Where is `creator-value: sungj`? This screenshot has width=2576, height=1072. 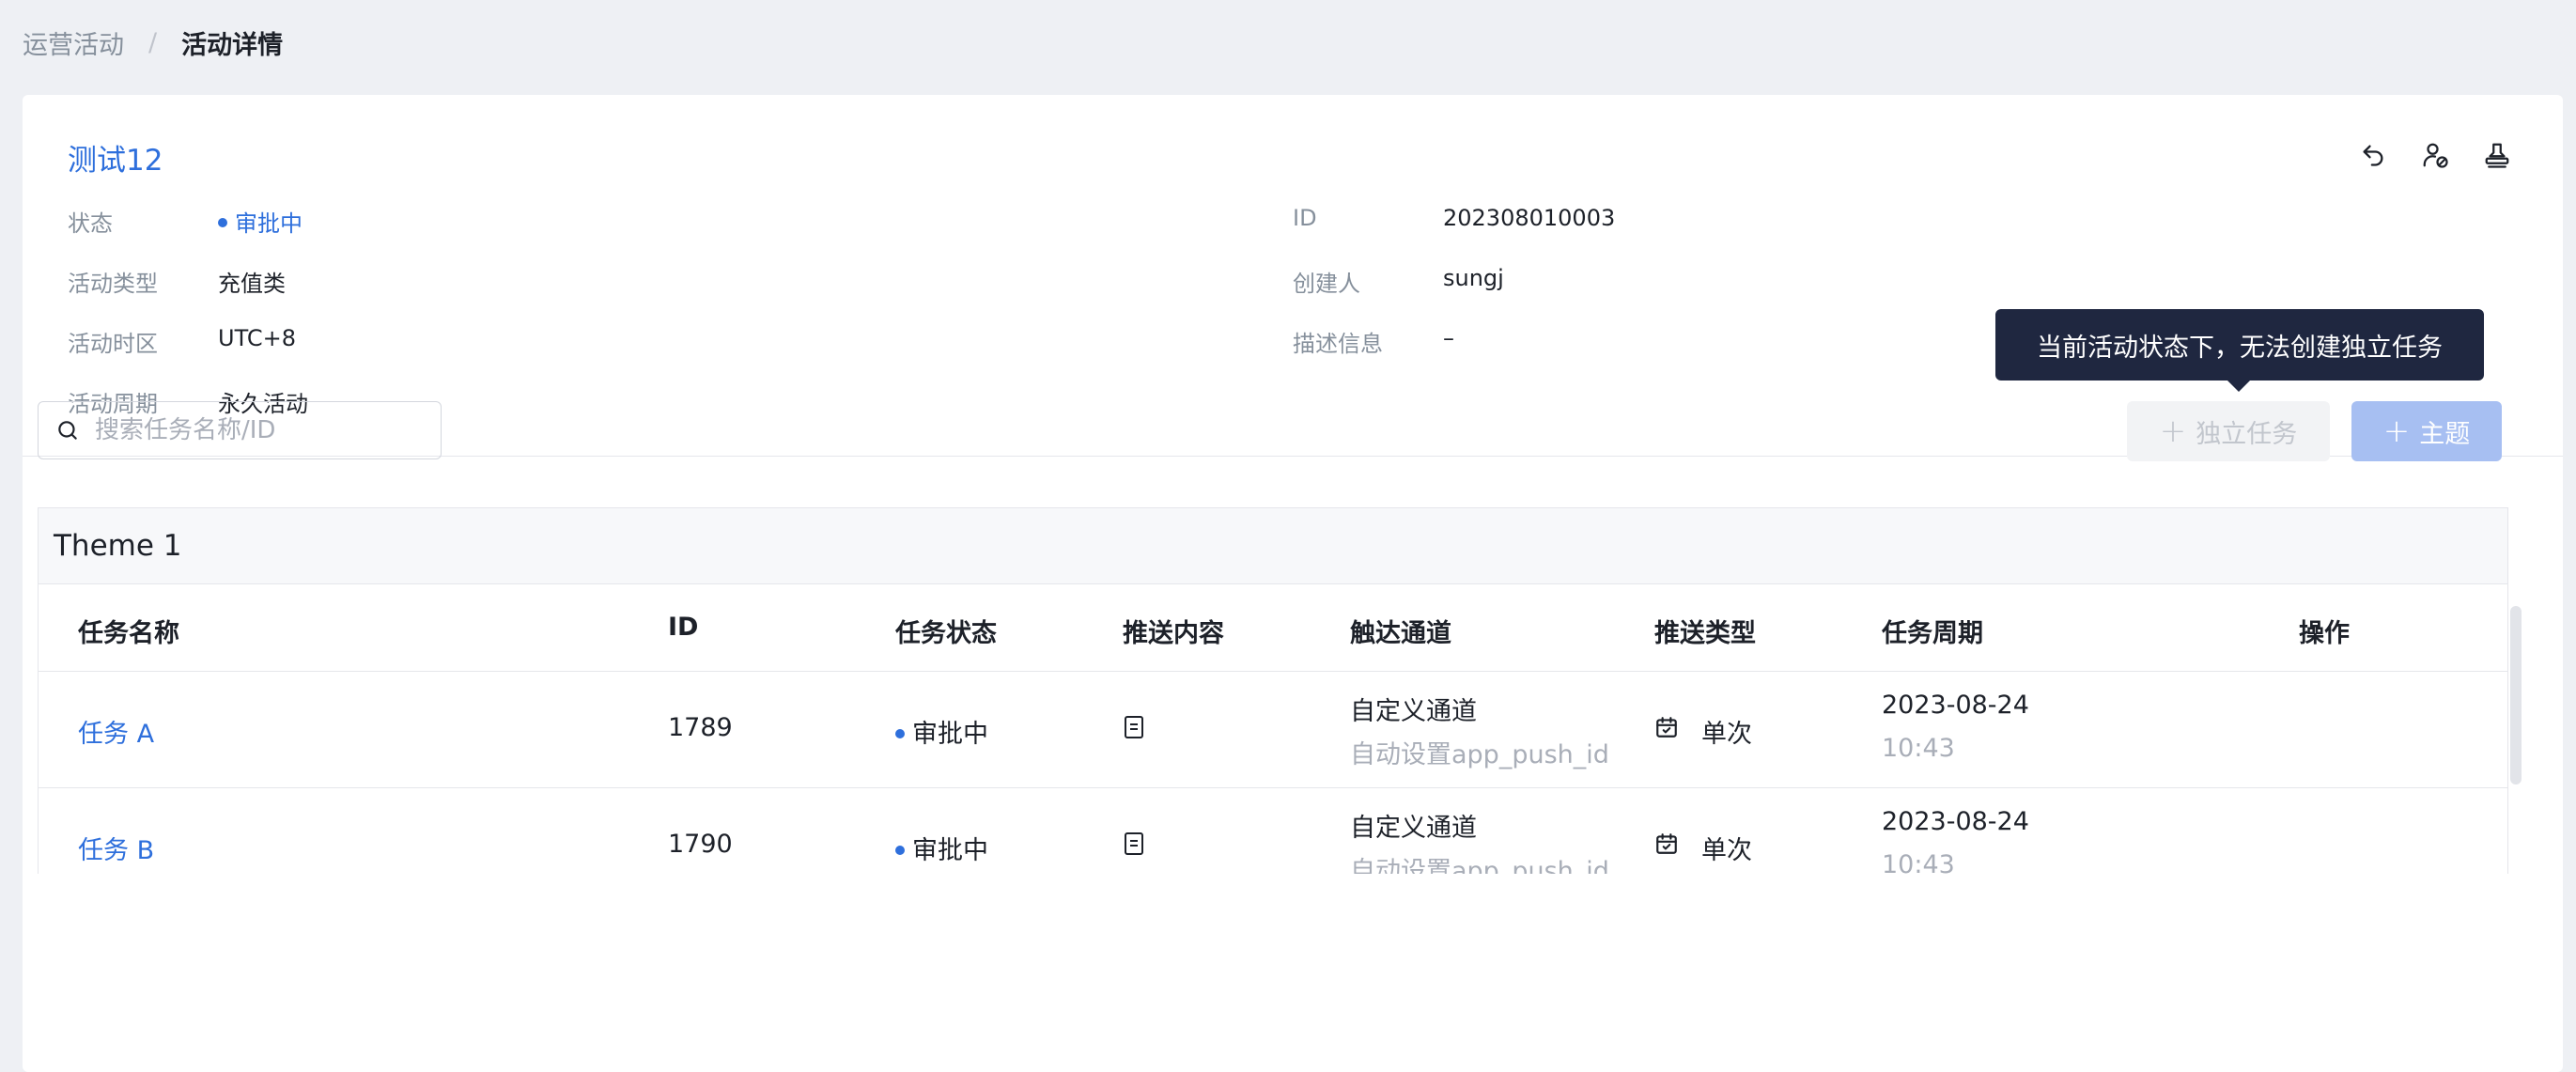
creator-value: sungj is located at coordinates (1474, 278).